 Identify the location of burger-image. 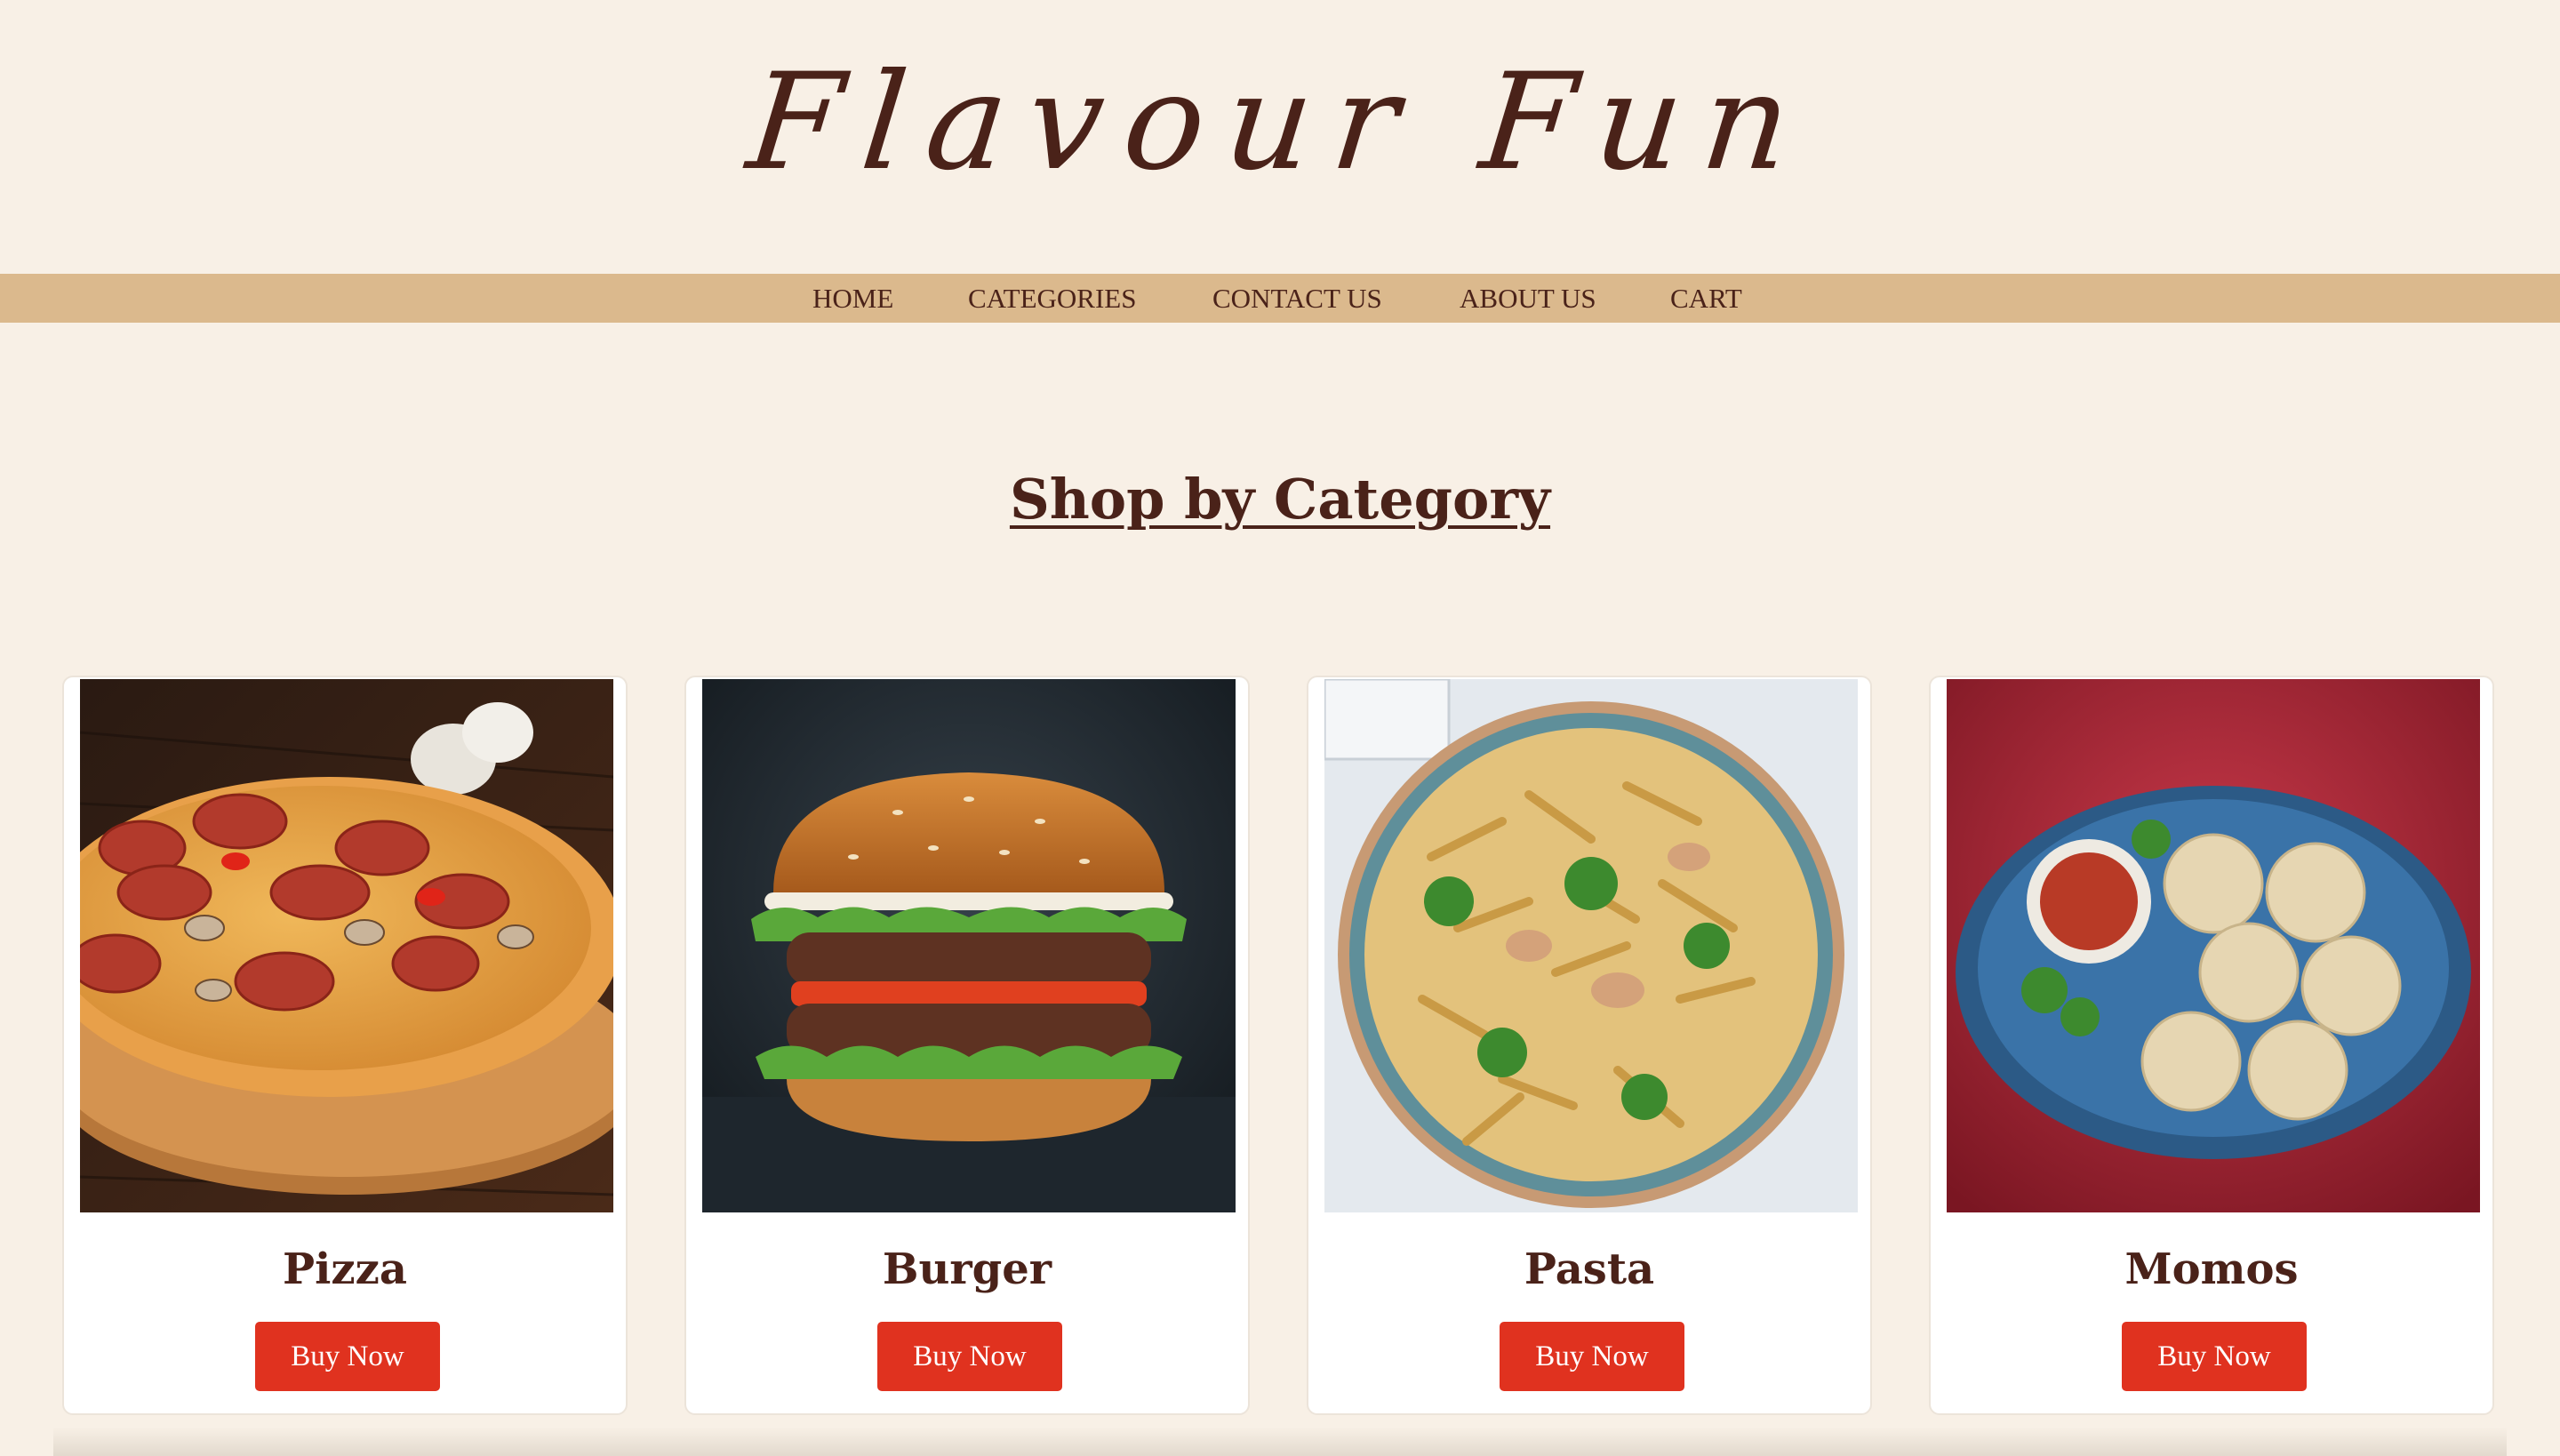
(969, 945).